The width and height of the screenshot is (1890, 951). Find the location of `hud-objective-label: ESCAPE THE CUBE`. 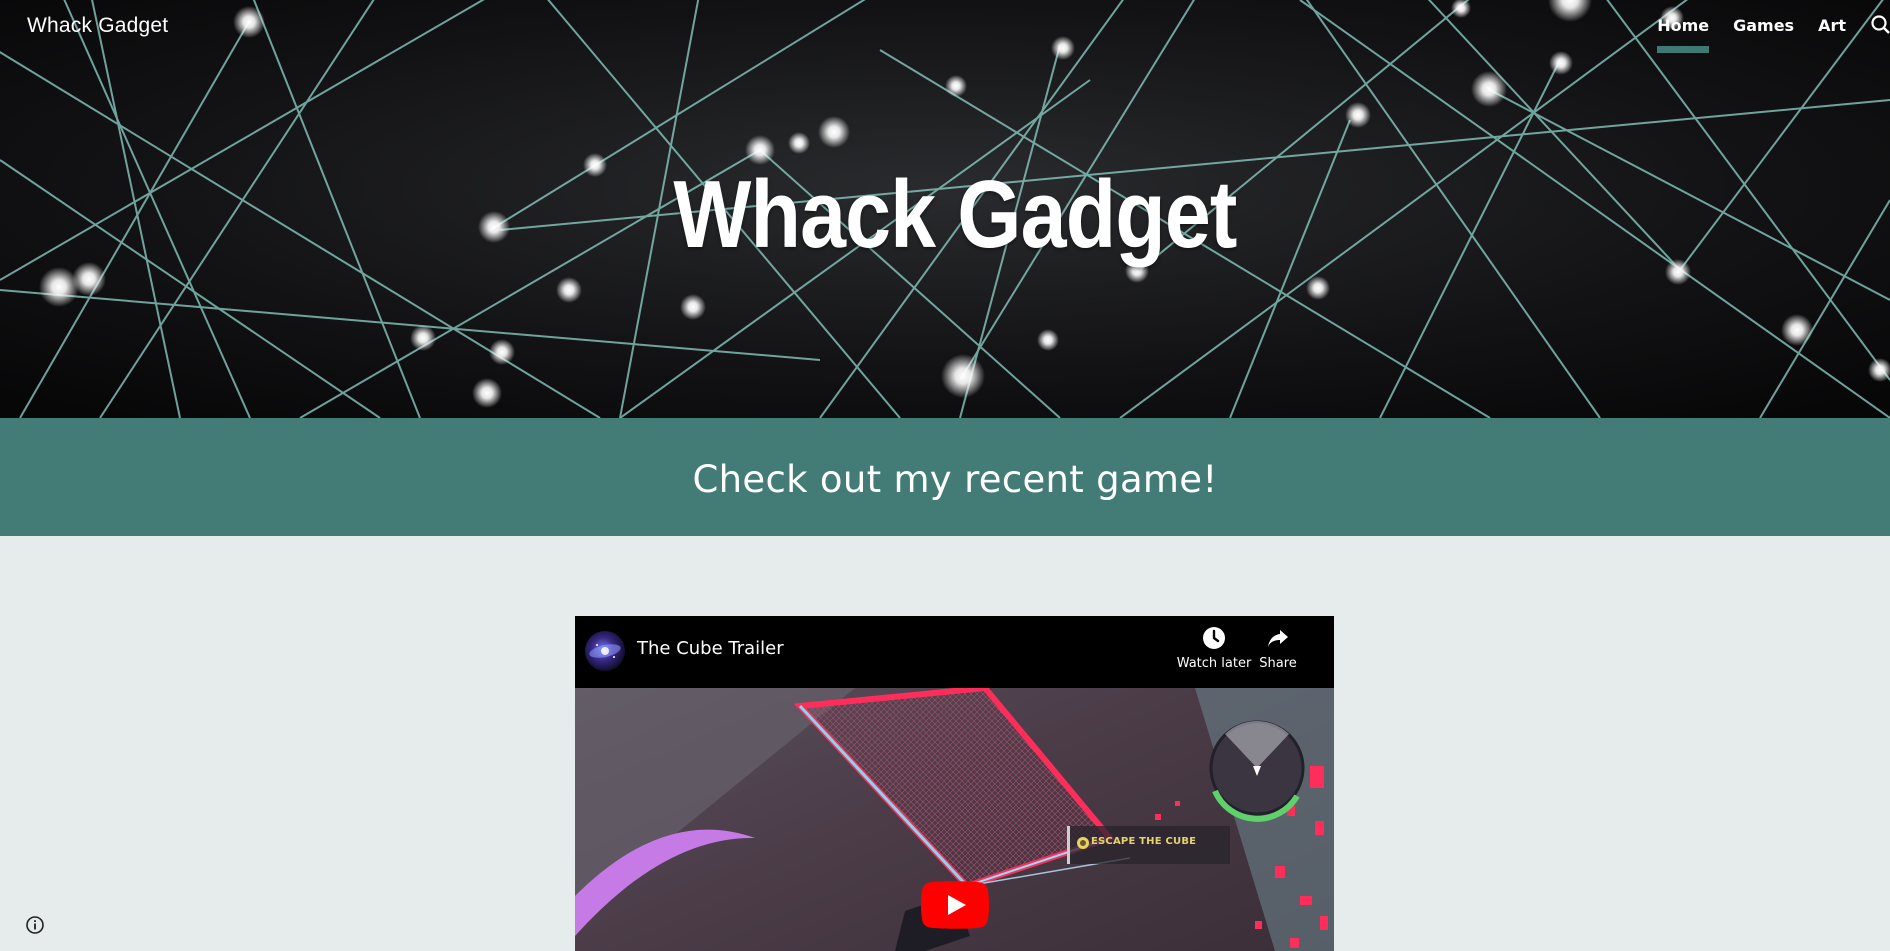

hud-objective-label: ESCAPE THE CUBE is located at coordinates (1144, 841).